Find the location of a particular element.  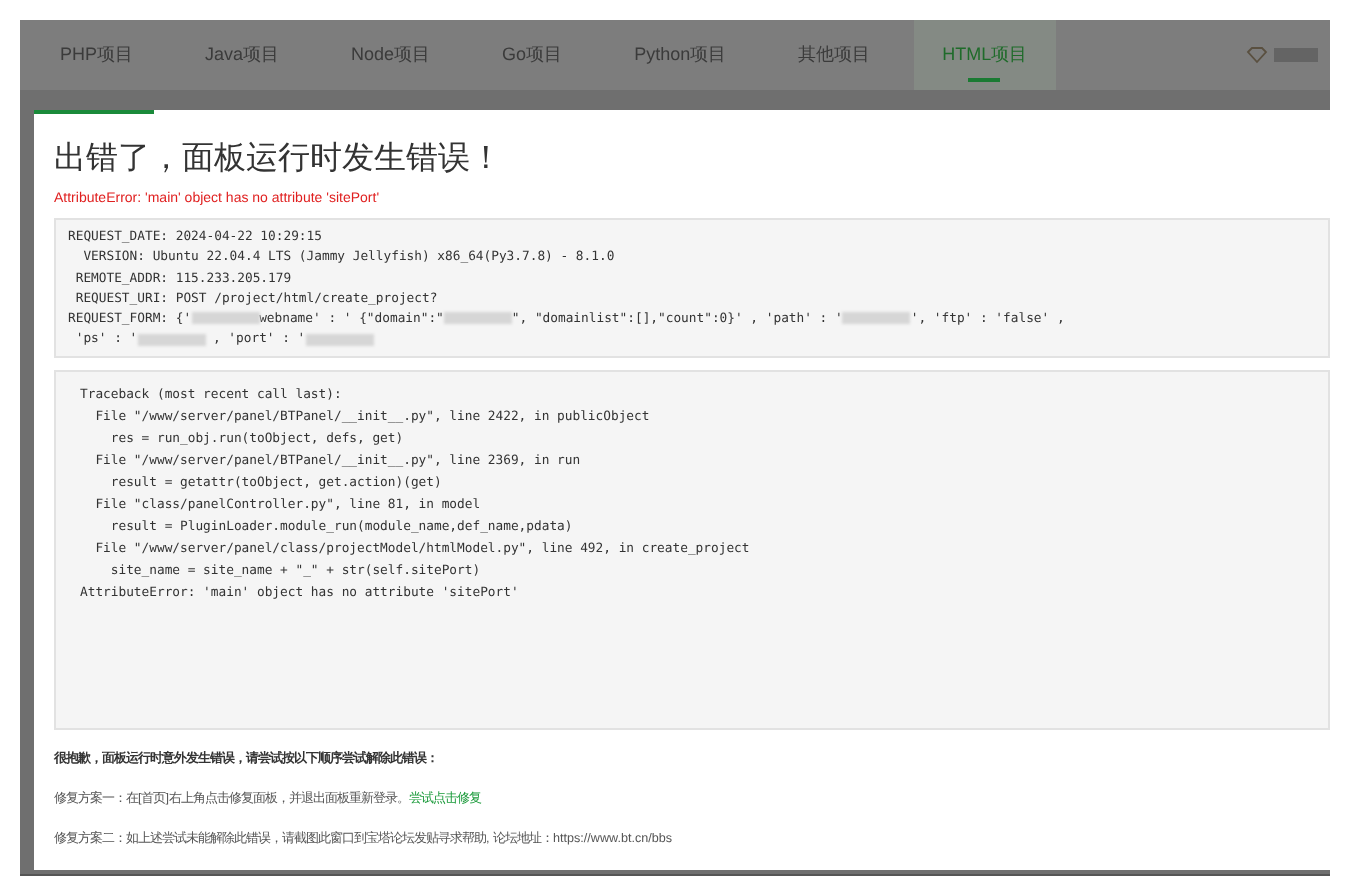

project-tab: HTML项目 is located at coordinates (985, 55).